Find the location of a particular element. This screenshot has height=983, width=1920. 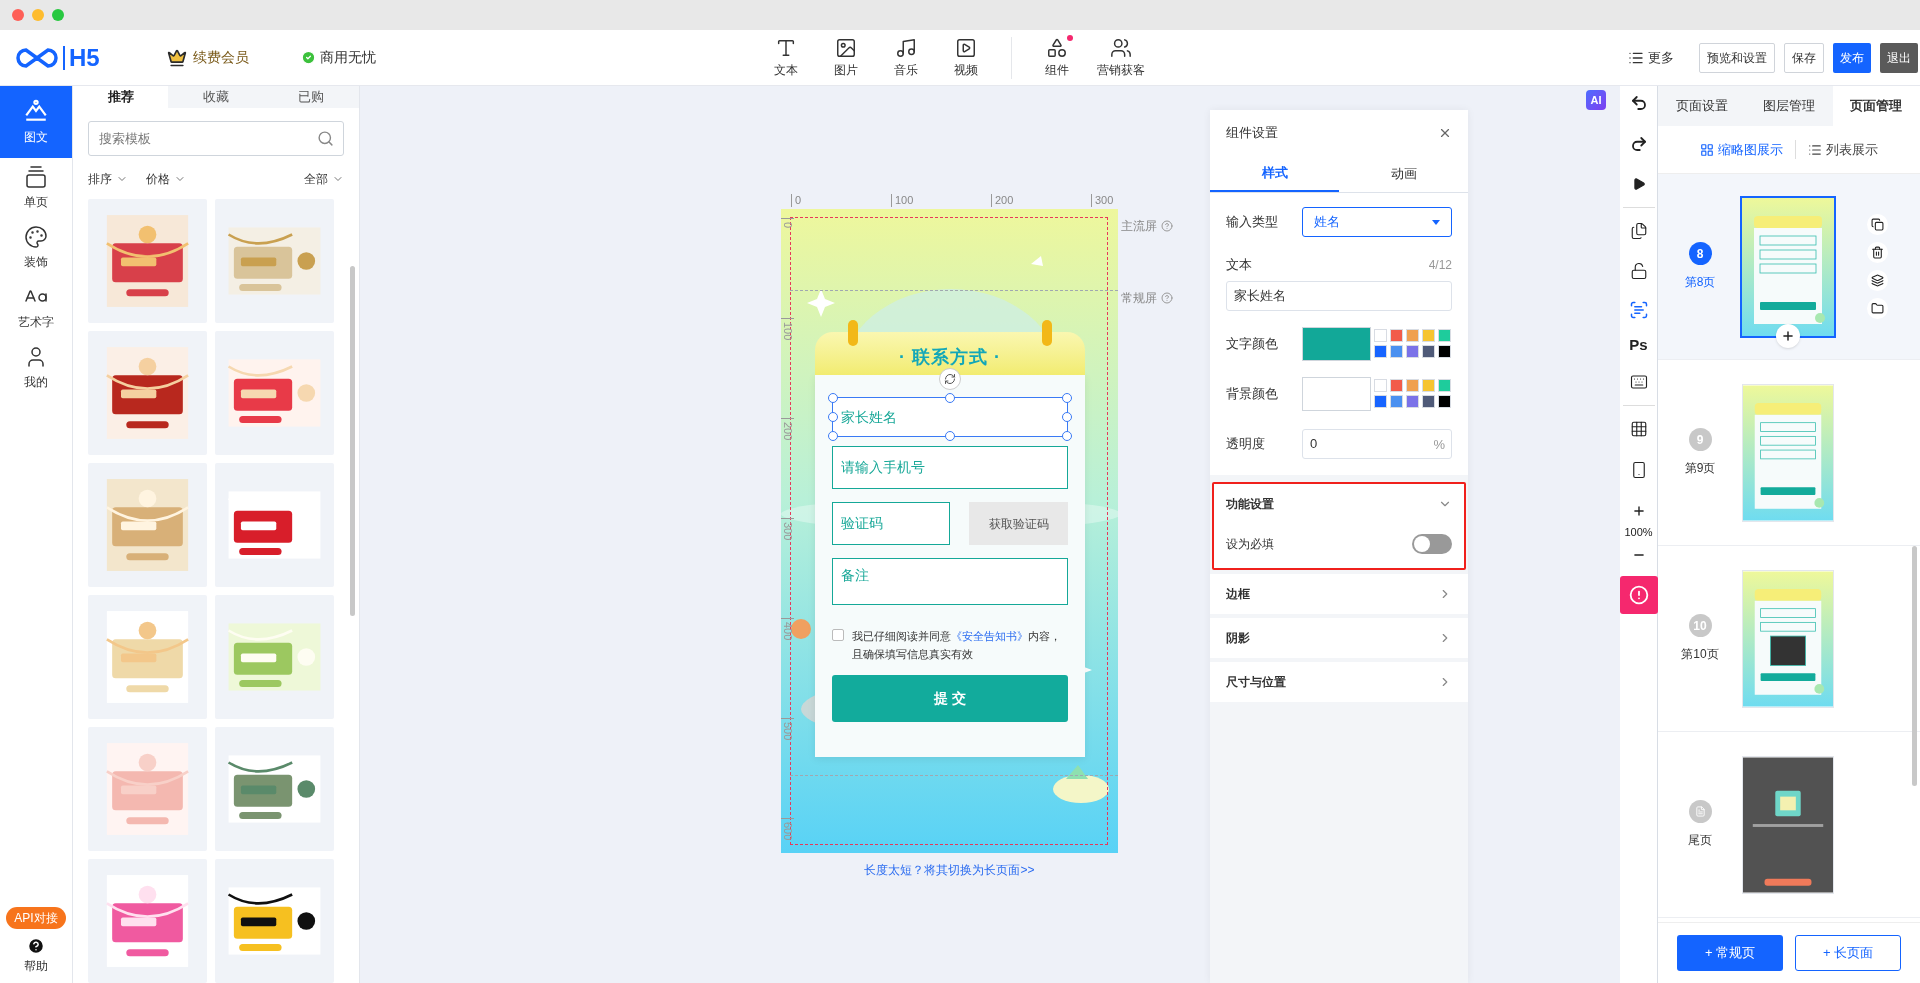

section-header: 边框 is located at coordinates (1339, 593).